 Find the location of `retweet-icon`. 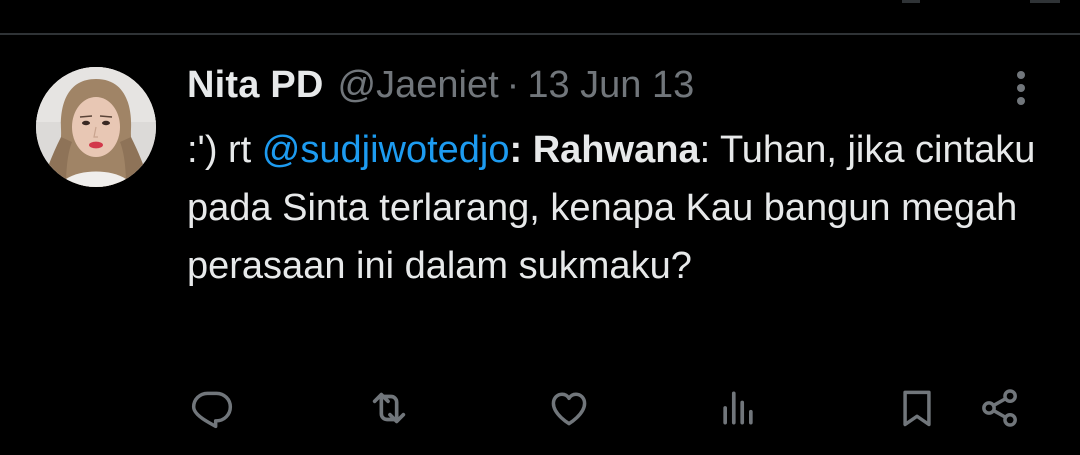

retweet-icon is located at coordinates (389, 408).